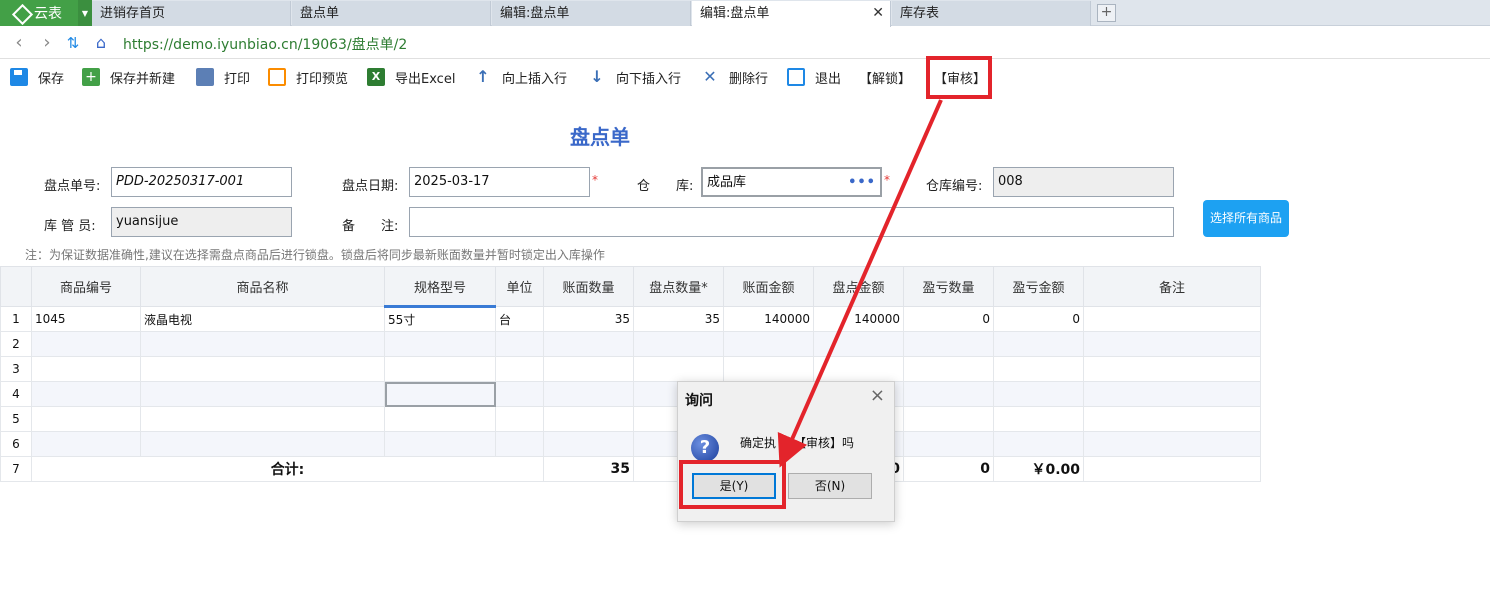 The width and height of the screenshot is (1490, 610). I want to click on add-tab-icon: +, so click(1106, 13).